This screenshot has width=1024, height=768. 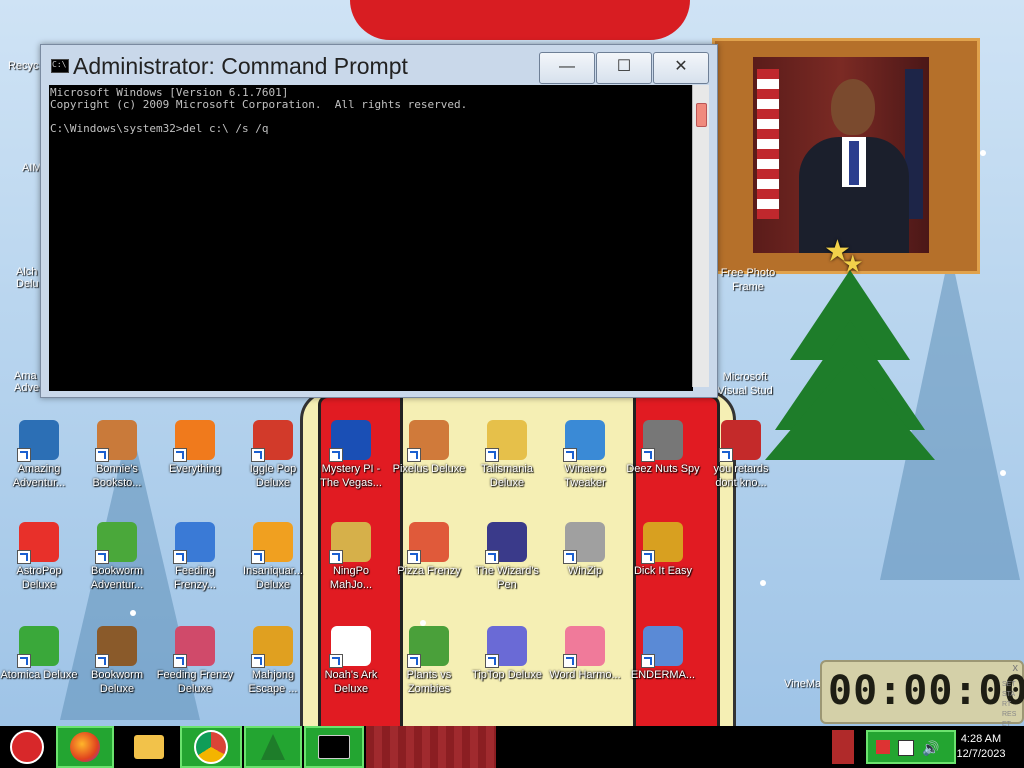 I want to click on stopwatch-widget: 00:00:00 x SET START RESET, so click(x=922, y=694).